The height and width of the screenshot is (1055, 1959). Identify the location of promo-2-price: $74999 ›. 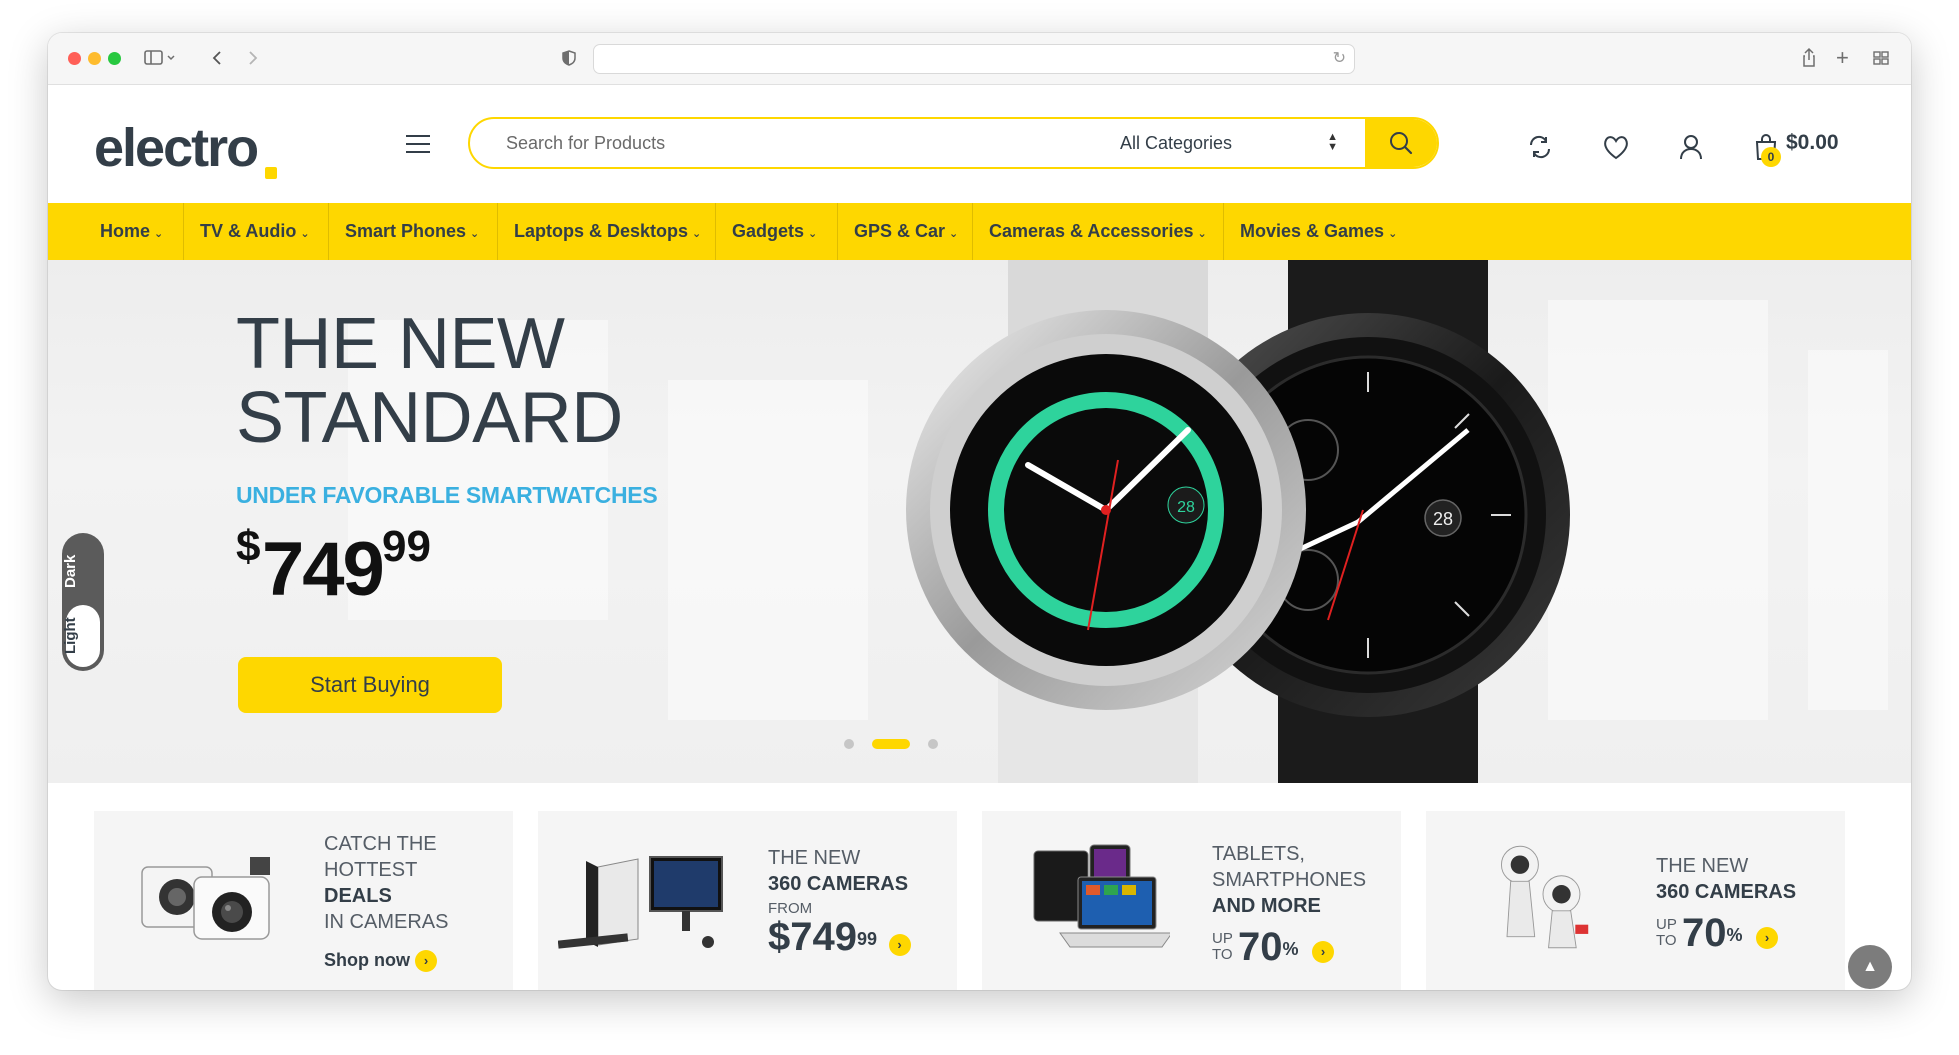
(839, 937).